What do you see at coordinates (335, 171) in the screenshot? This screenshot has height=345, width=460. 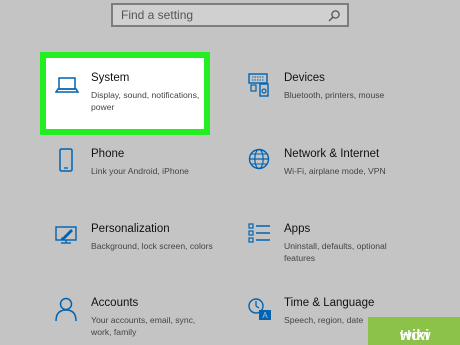 I see `category-desc: Wi-Fi, airplane mode, VPN` at bounding box center [335, 171].